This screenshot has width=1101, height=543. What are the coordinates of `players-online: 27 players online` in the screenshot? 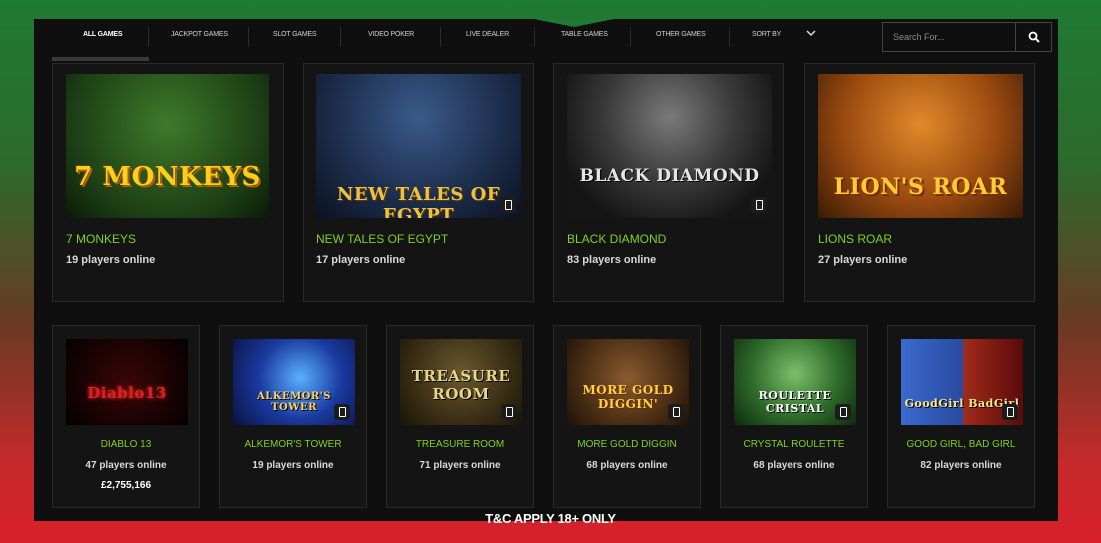 It's located at (863, 260).